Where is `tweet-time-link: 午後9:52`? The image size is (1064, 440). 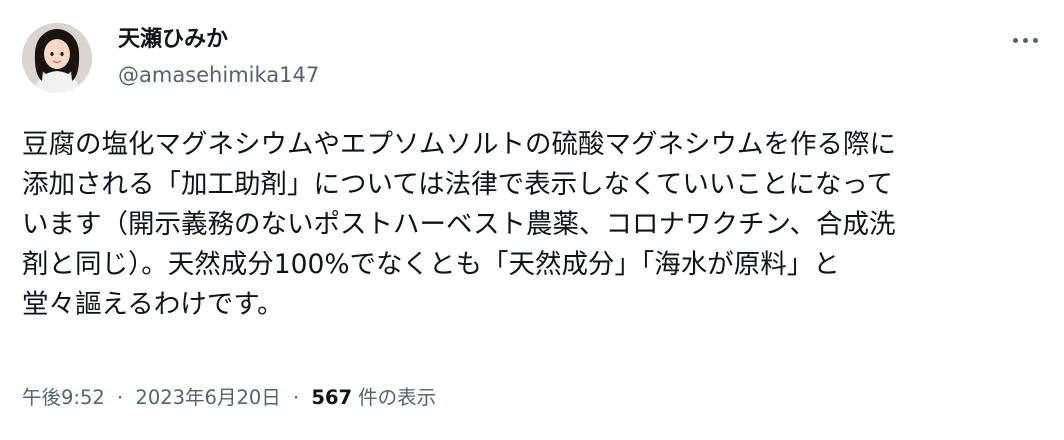
tweet-time-link: 午後9:52 is located at coordinates (63, 397).